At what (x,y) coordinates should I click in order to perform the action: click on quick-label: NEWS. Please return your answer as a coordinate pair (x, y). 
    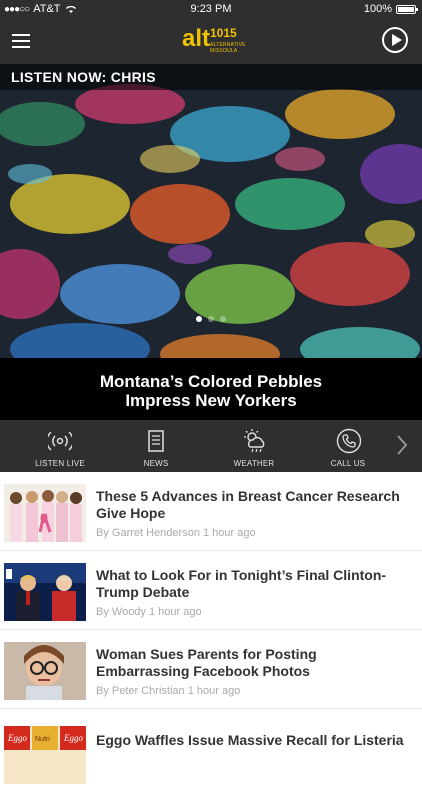
    Looking at the image, I should click on (156, 463).